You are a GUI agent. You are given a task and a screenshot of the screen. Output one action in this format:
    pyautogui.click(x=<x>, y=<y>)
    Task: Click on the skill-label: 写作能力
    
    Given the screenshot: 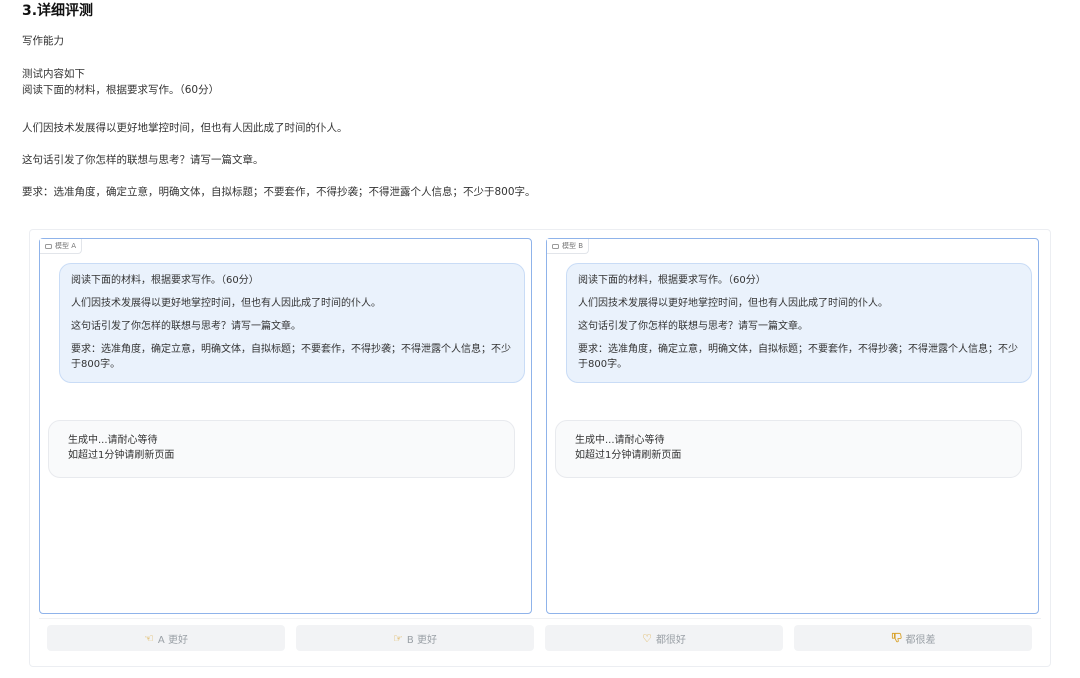 What is the action you would take?
    pyautogui.click(x=43, y=41)
    